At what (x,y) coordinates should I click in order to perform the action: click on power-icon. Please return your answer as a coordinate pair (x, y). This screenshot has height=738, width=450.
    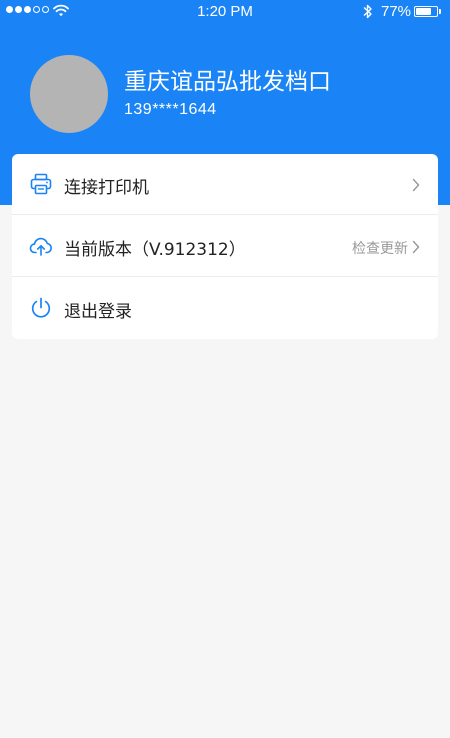
    Looking at the image, I should click on (41, 307).